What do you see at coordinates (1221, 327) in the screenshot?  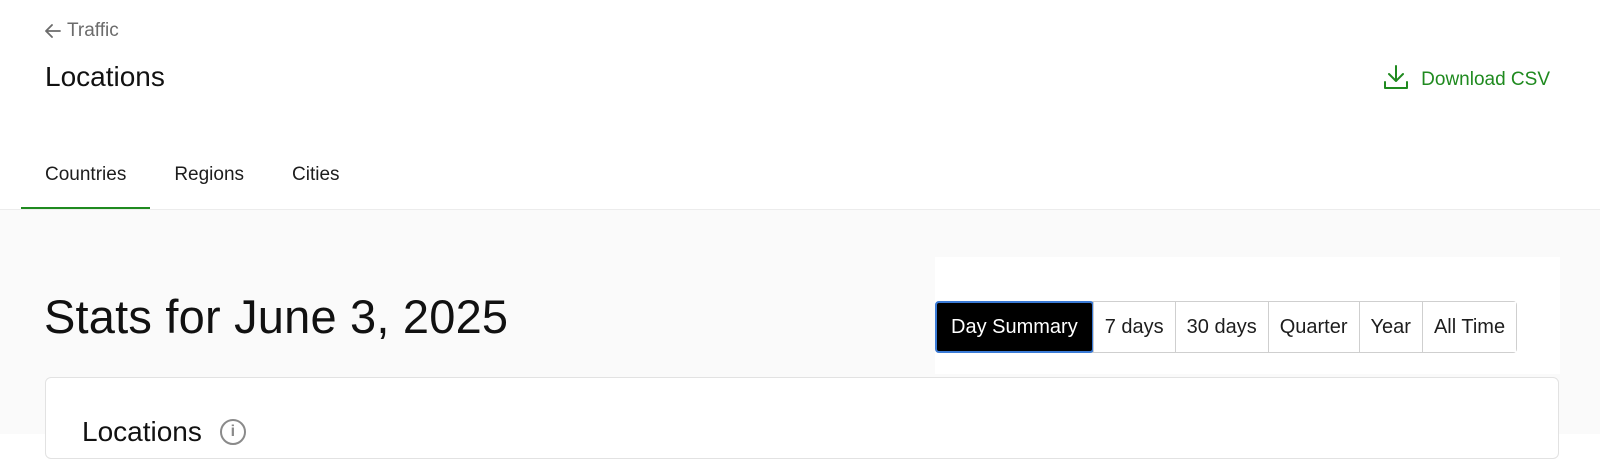 I see `range-30-days-button: 30 days` at bounding box center [1221, 327].